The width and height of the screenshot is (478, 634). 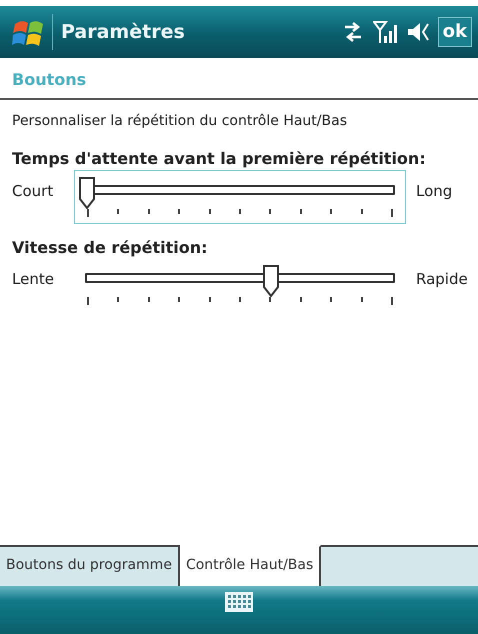 I want to click on keyboard-icon, so click(x=239, y=602).